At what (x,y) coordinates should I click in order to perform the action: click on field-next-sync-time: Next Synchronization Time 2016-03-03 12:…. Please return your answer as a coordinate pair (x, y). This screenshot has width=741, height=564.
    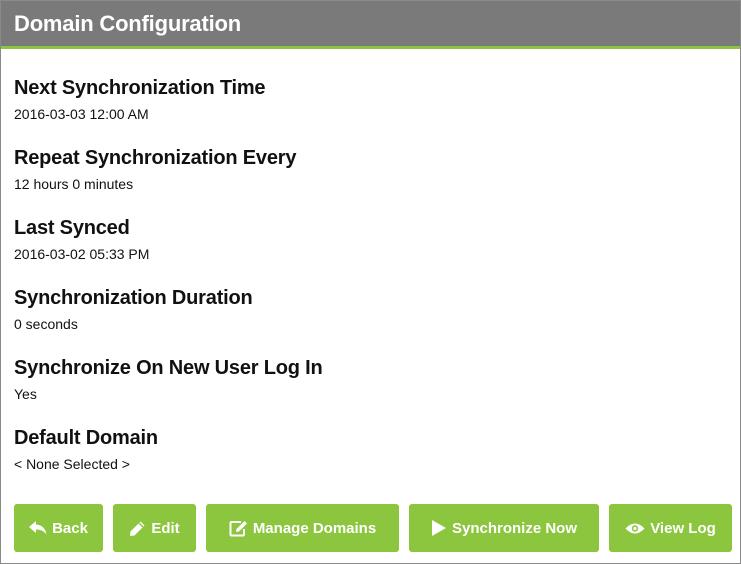
    Looking at the image, I should click on (370, 110).